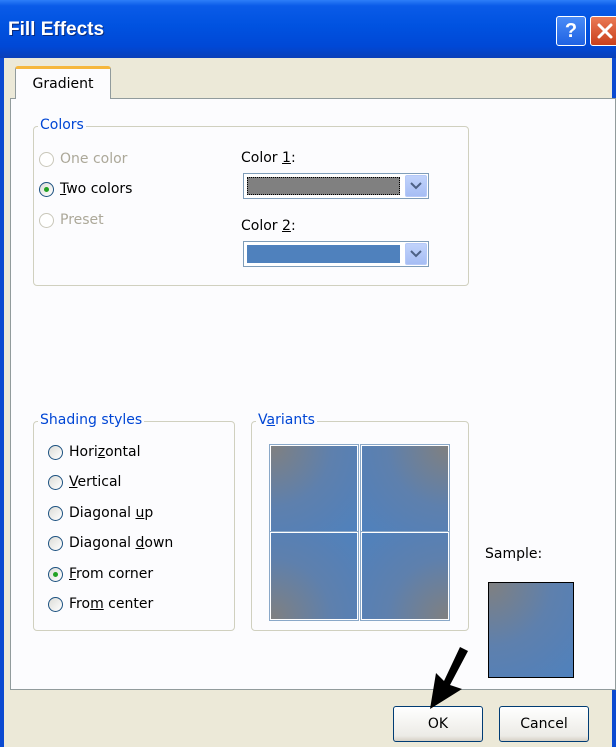 The image size is (616, 747). I want to click on variant-top-left, so click(314, 489).